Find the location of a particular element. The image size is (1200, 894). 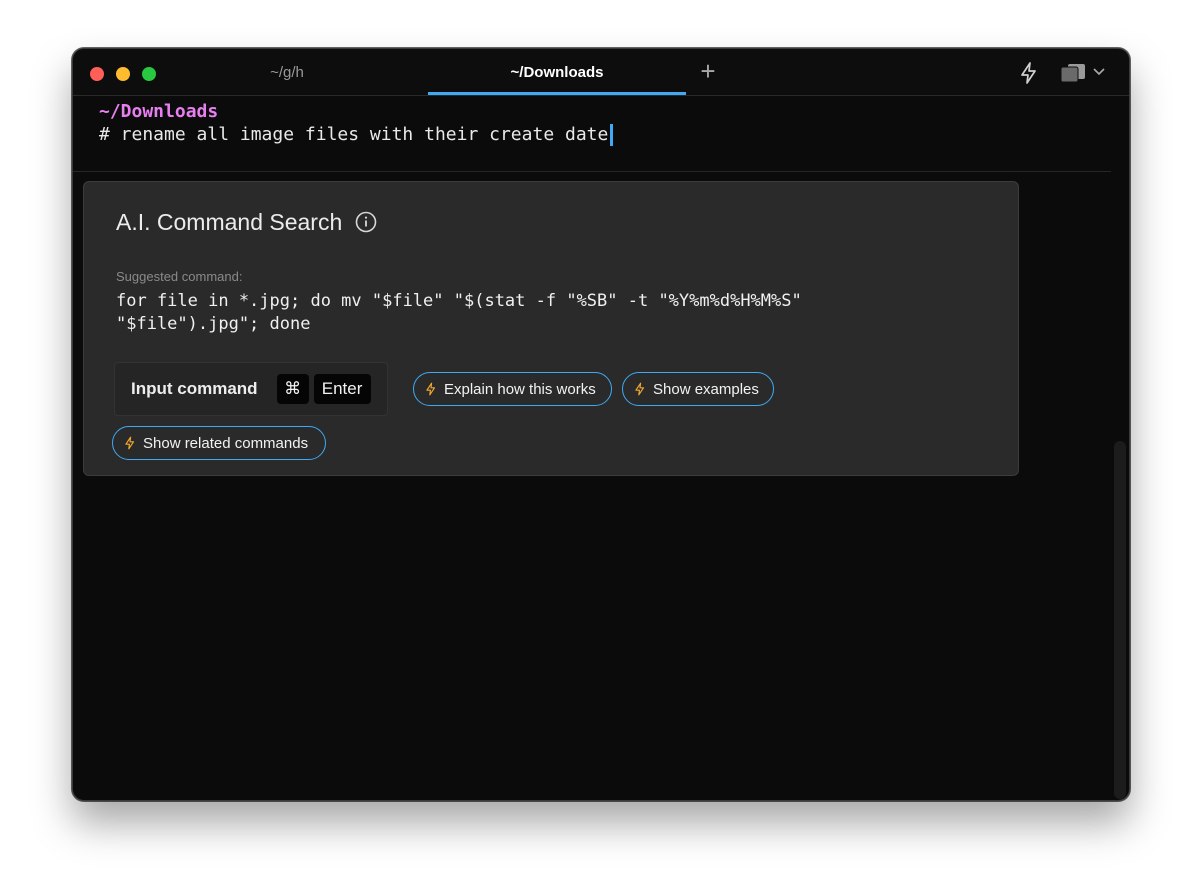

tab-downloads: ~/Downloads is located at coordinates (557, 72).